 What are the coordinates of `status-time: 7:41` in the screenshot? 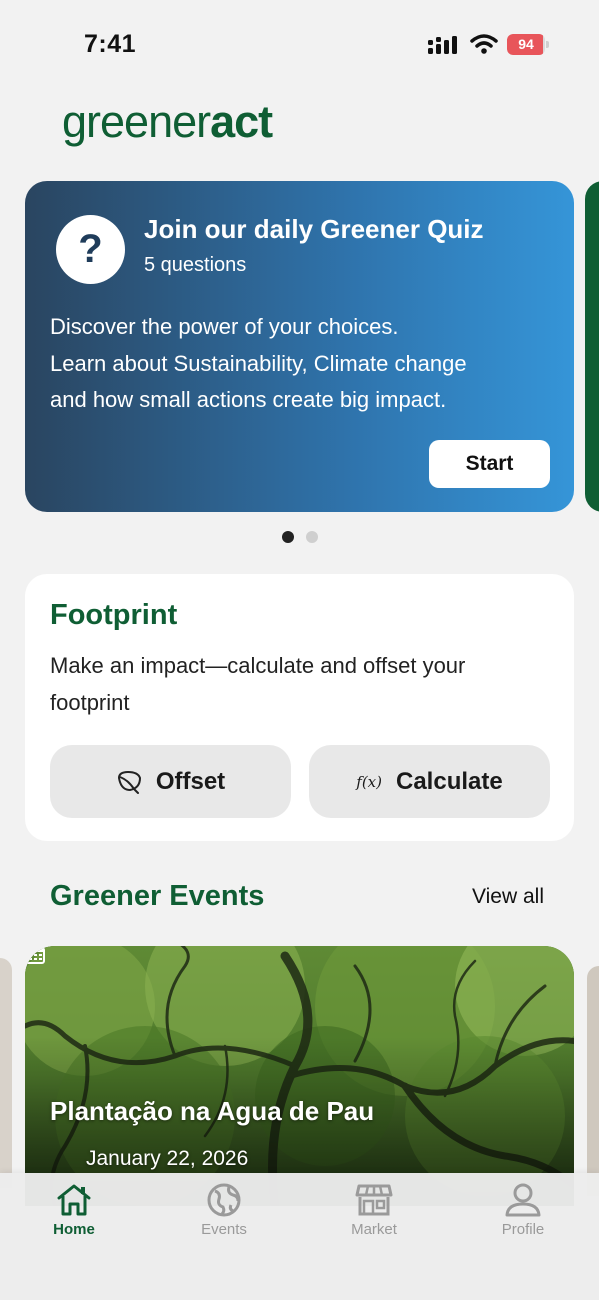 It's located at (110, 44).